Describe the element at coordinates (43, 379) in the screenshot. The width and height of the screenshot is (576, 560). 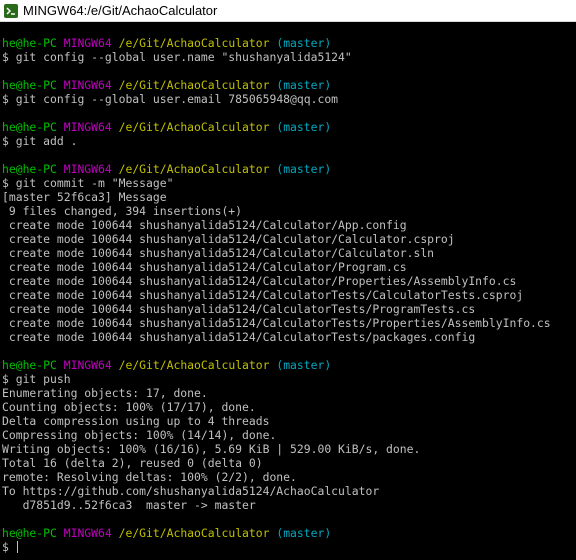
I see `command-text: git push` at that location.